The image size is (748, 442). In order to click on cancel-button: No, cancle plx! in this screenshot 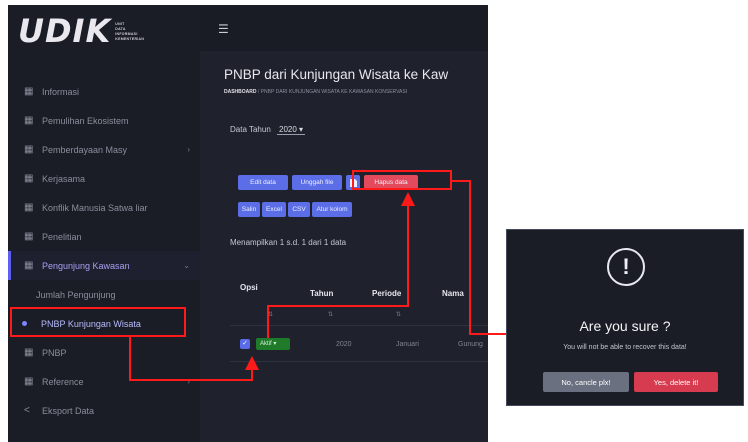, I will do `click(586, 382)`.